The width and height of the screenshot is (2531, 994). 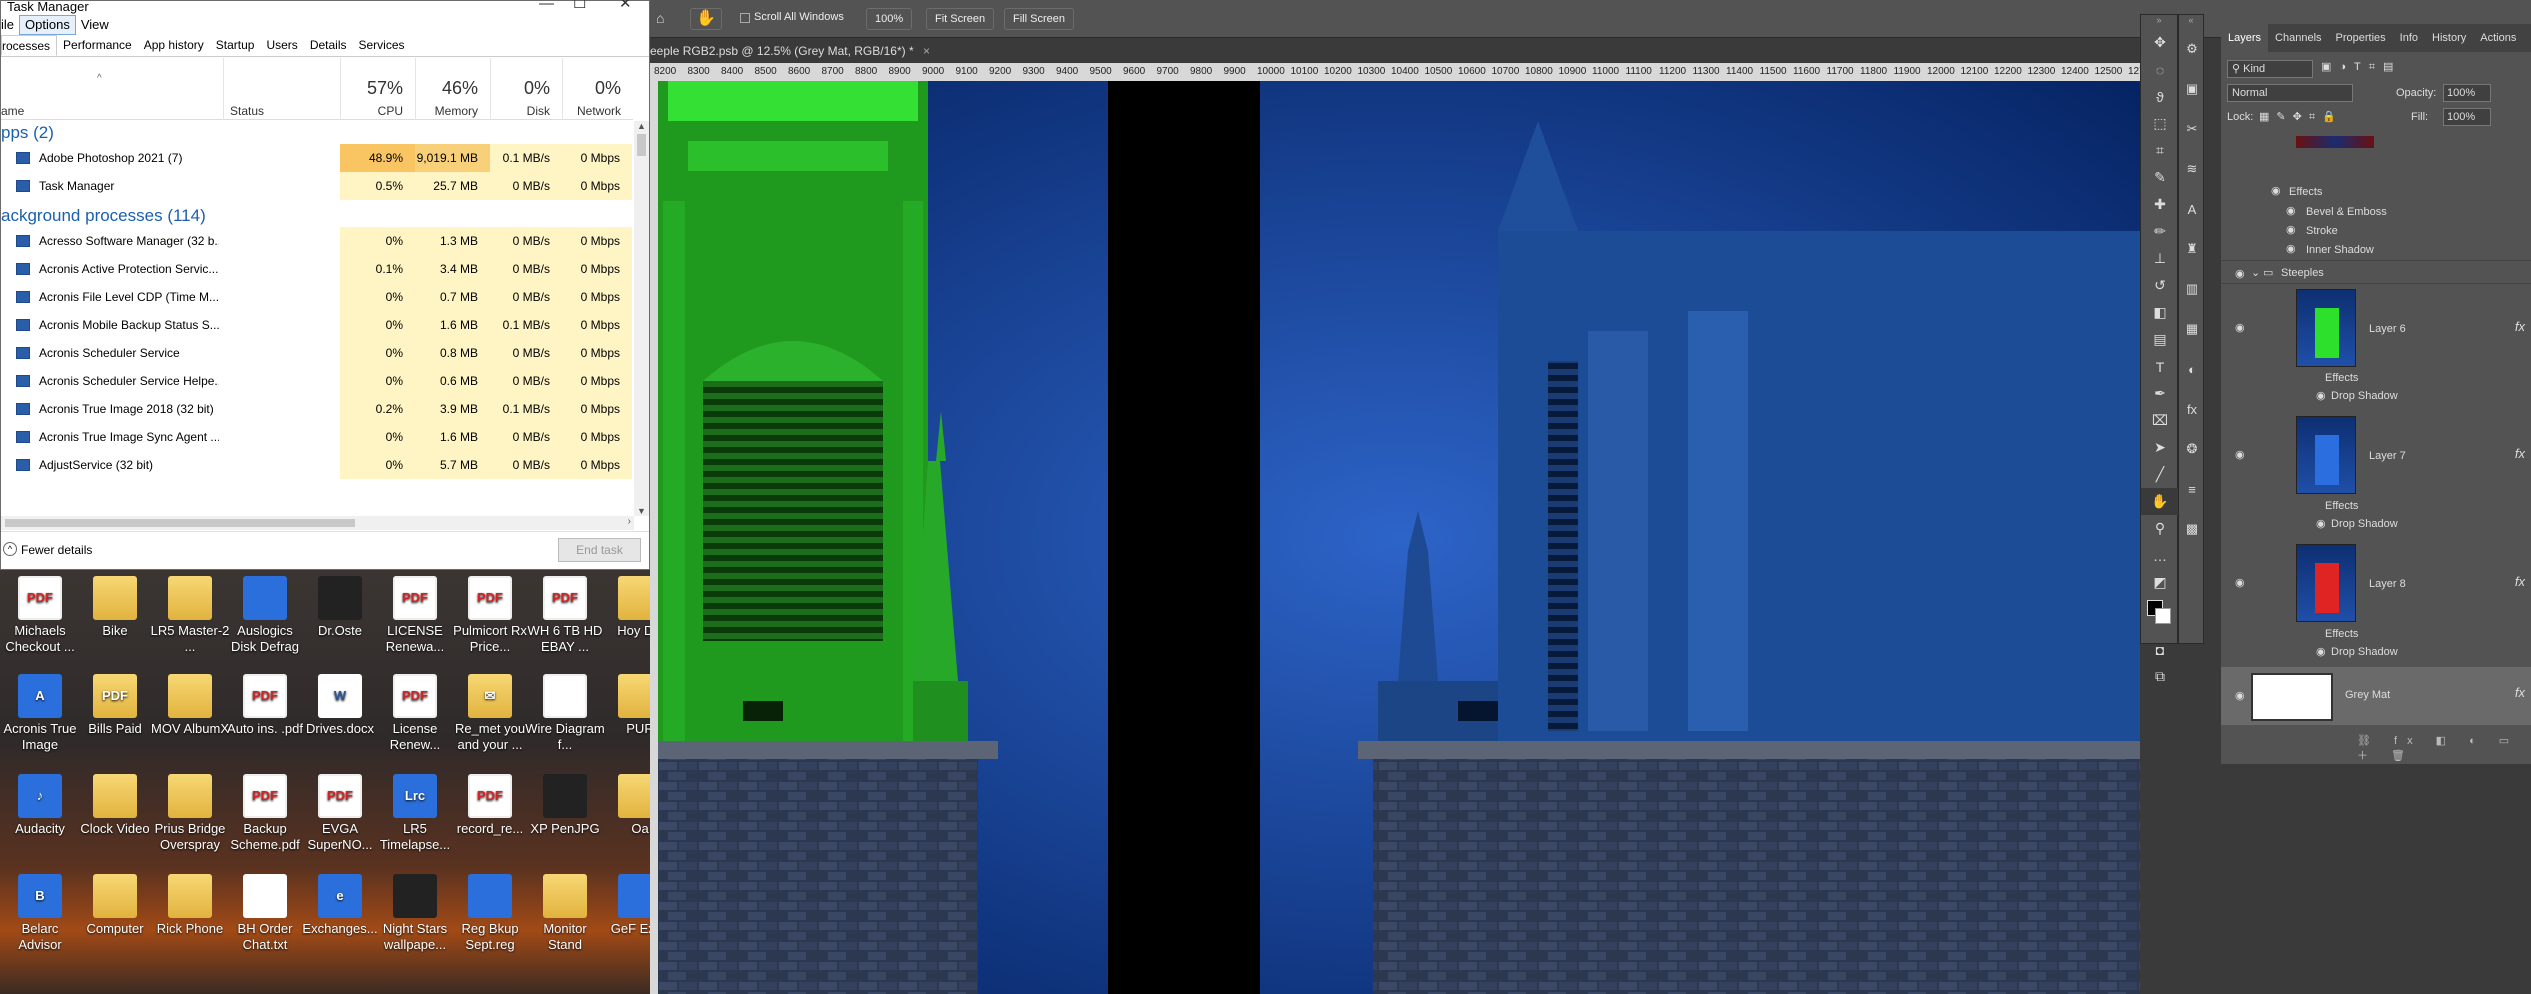 What do you see at coordinates (2192, 289) in the screenshot?
I see `gradients-icon: ▥` at bounding box center [2192, 289].